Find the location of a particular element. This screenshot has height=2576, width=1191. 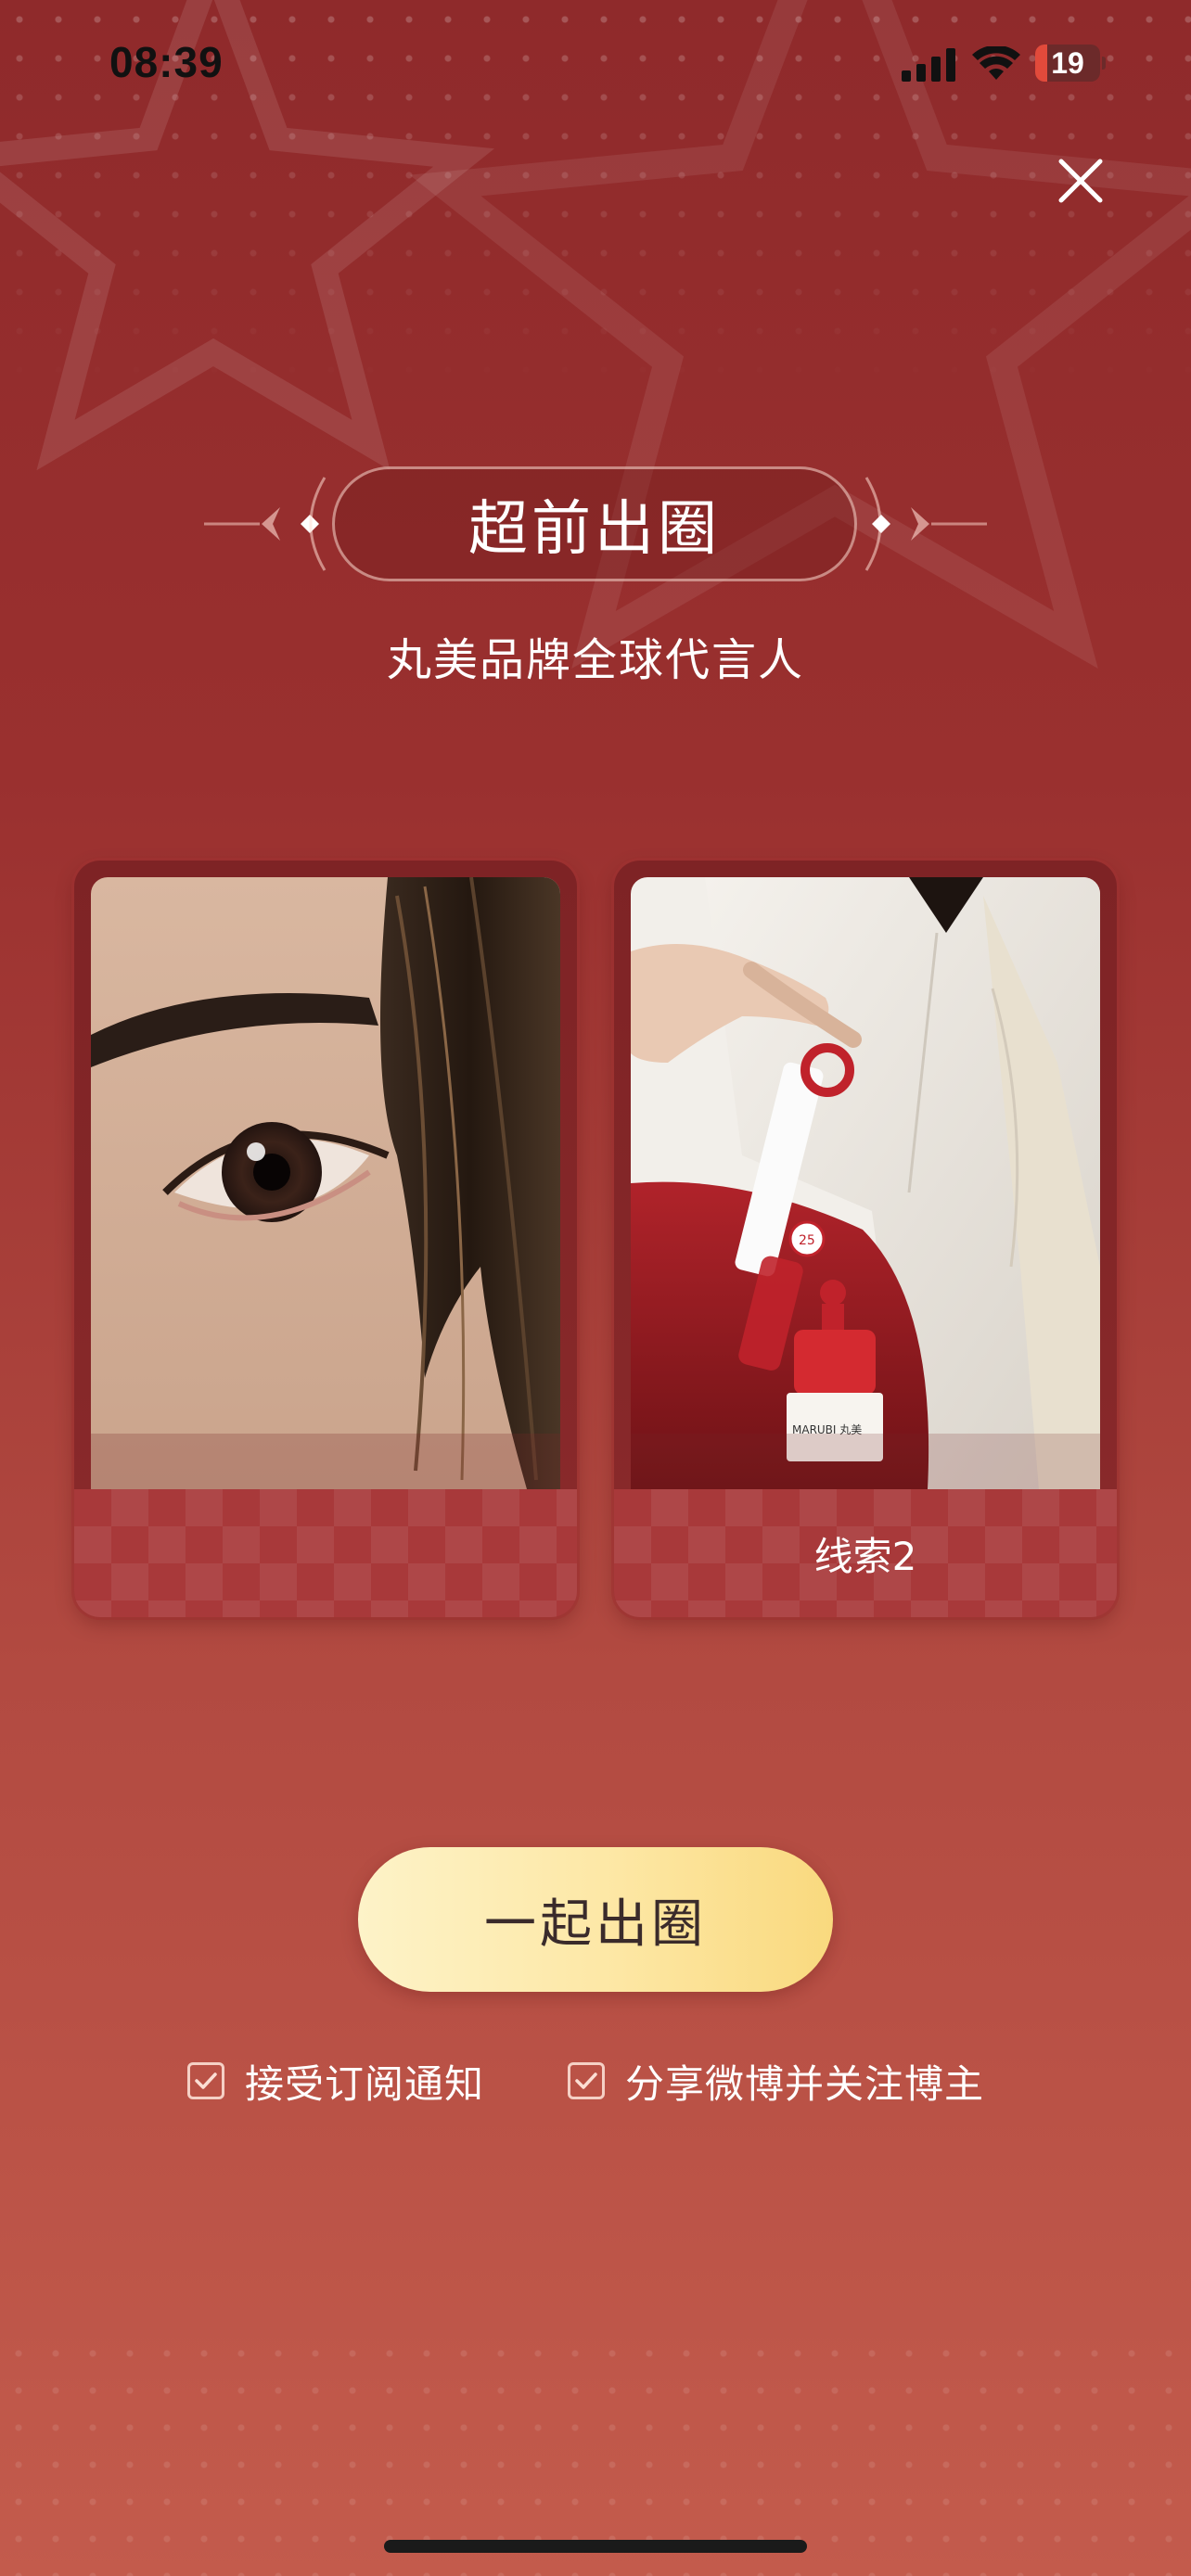

card-2-photo: 25 MARUBI 丸美 is located at coordinates (866, 1183).